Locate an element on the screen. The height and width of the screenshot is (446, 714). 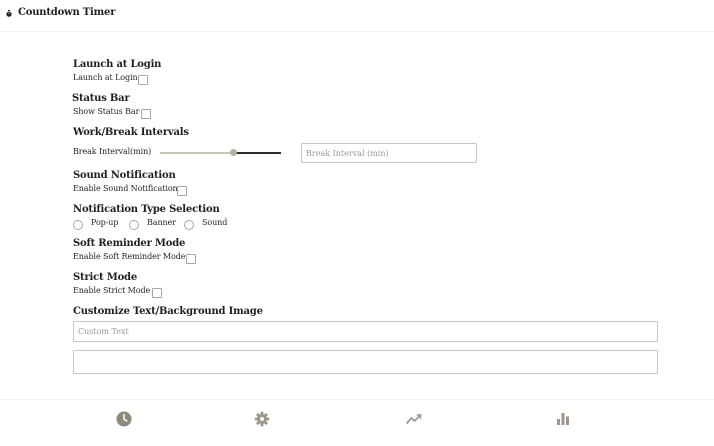
status-bar-label: Show Status Bar is located at coordinates (106, 111).